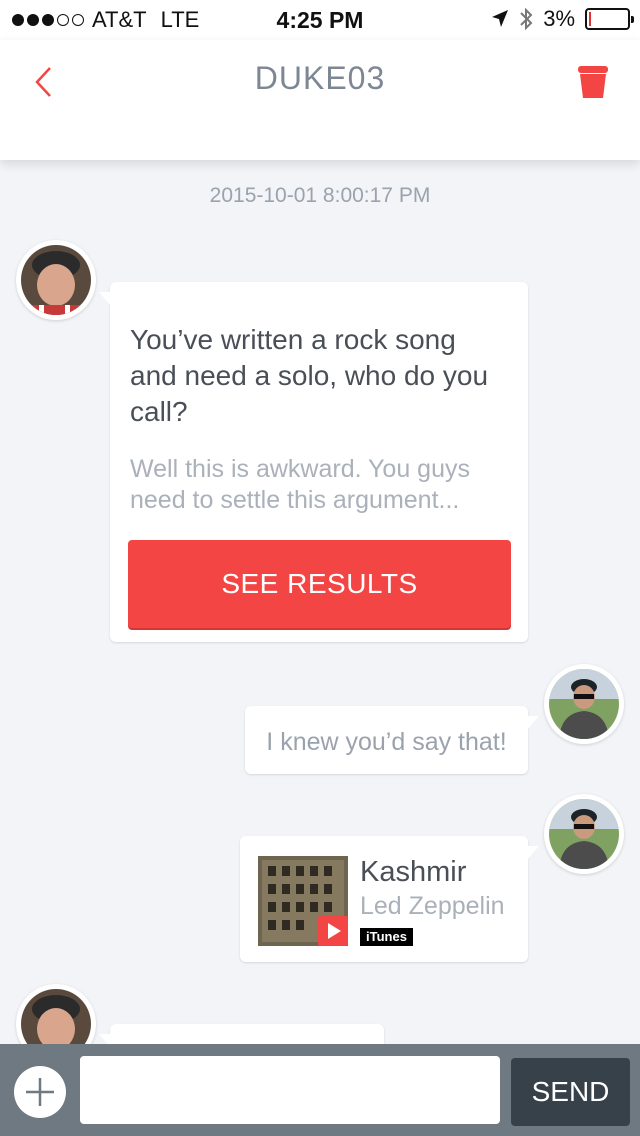 The height and width of the screenshot is (1136, 640). Describe the element at coordinates (320, 78) in the screenshot. I see `conversation-title: DUKE03` at that location.